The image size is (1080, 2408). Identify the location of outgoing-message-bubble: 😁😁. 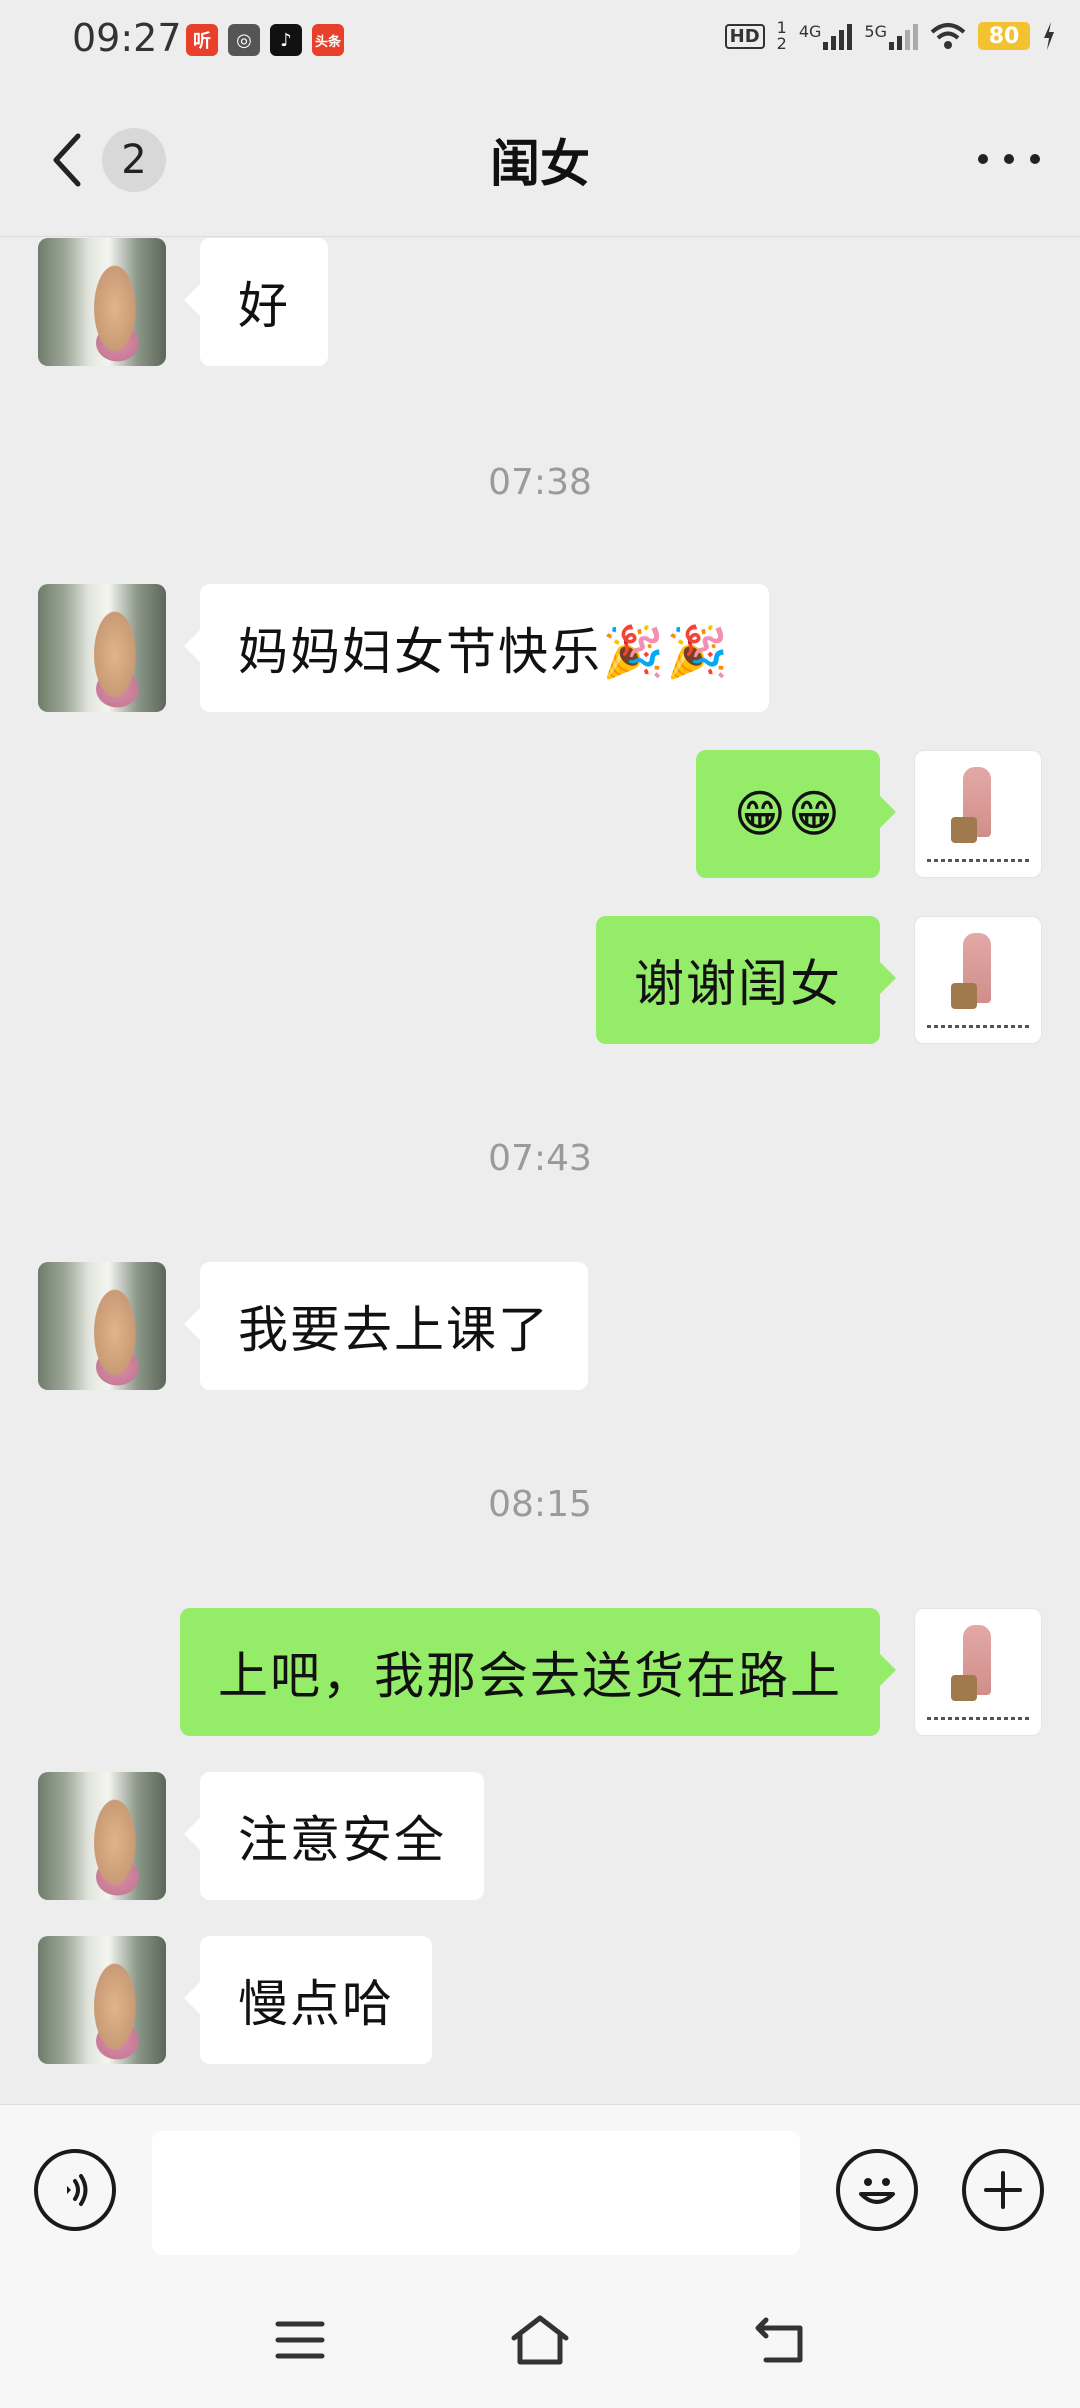
(796, 814).